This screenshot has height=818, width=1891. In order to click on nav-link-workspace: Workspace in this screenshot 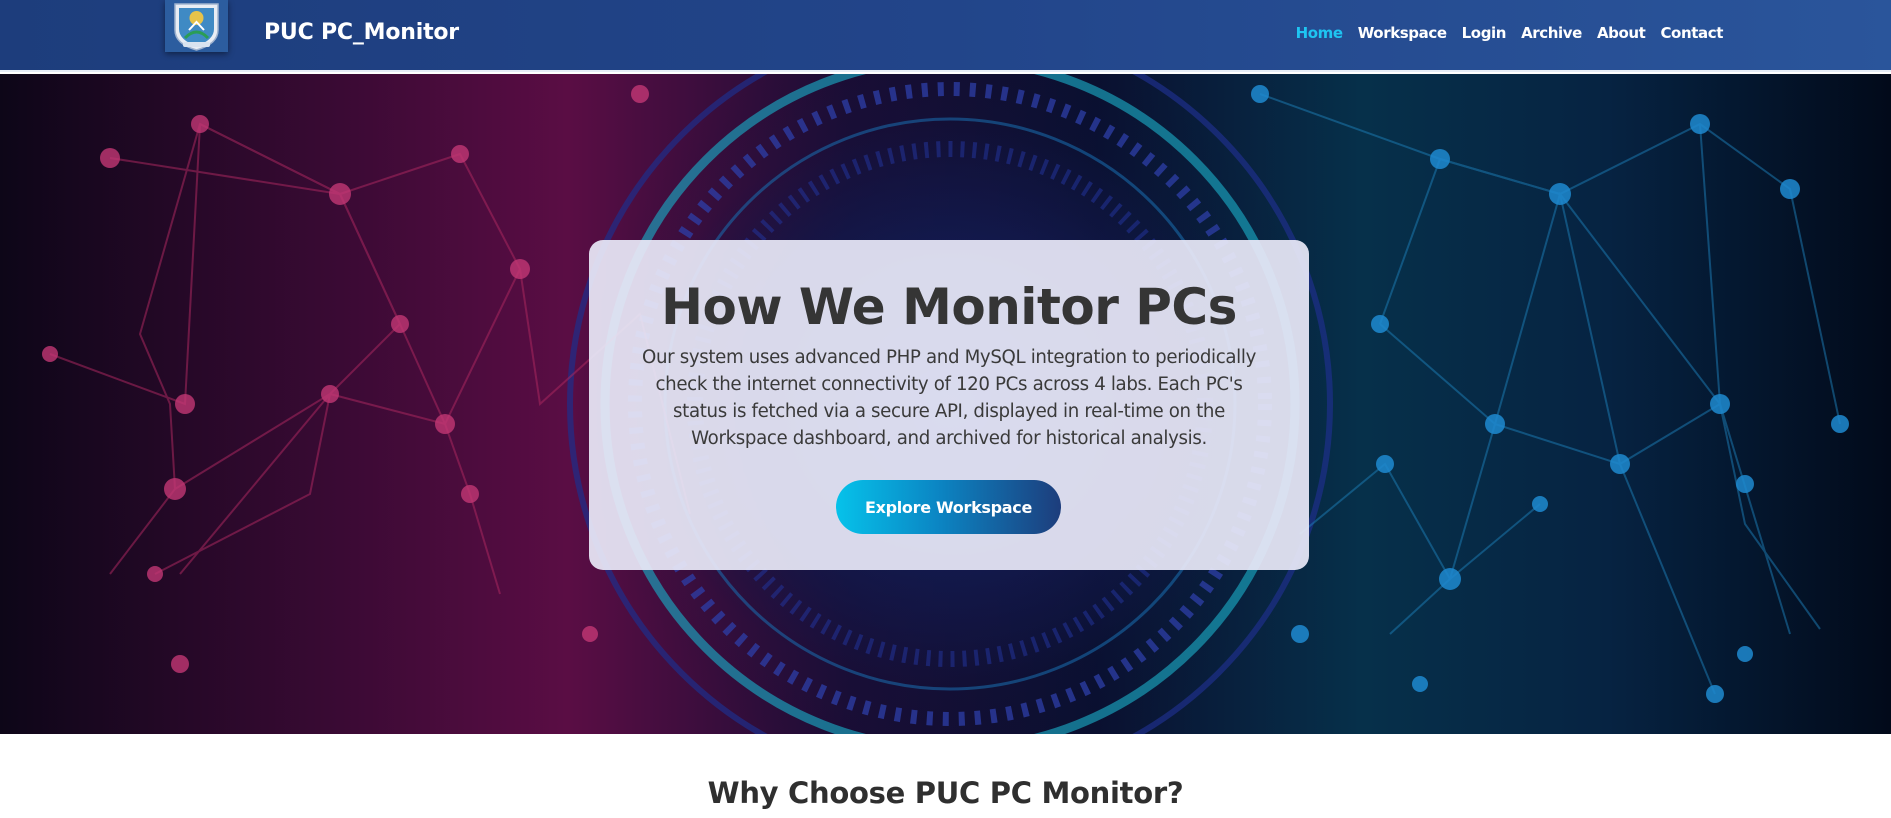, I will do `click(1402, 33)`.